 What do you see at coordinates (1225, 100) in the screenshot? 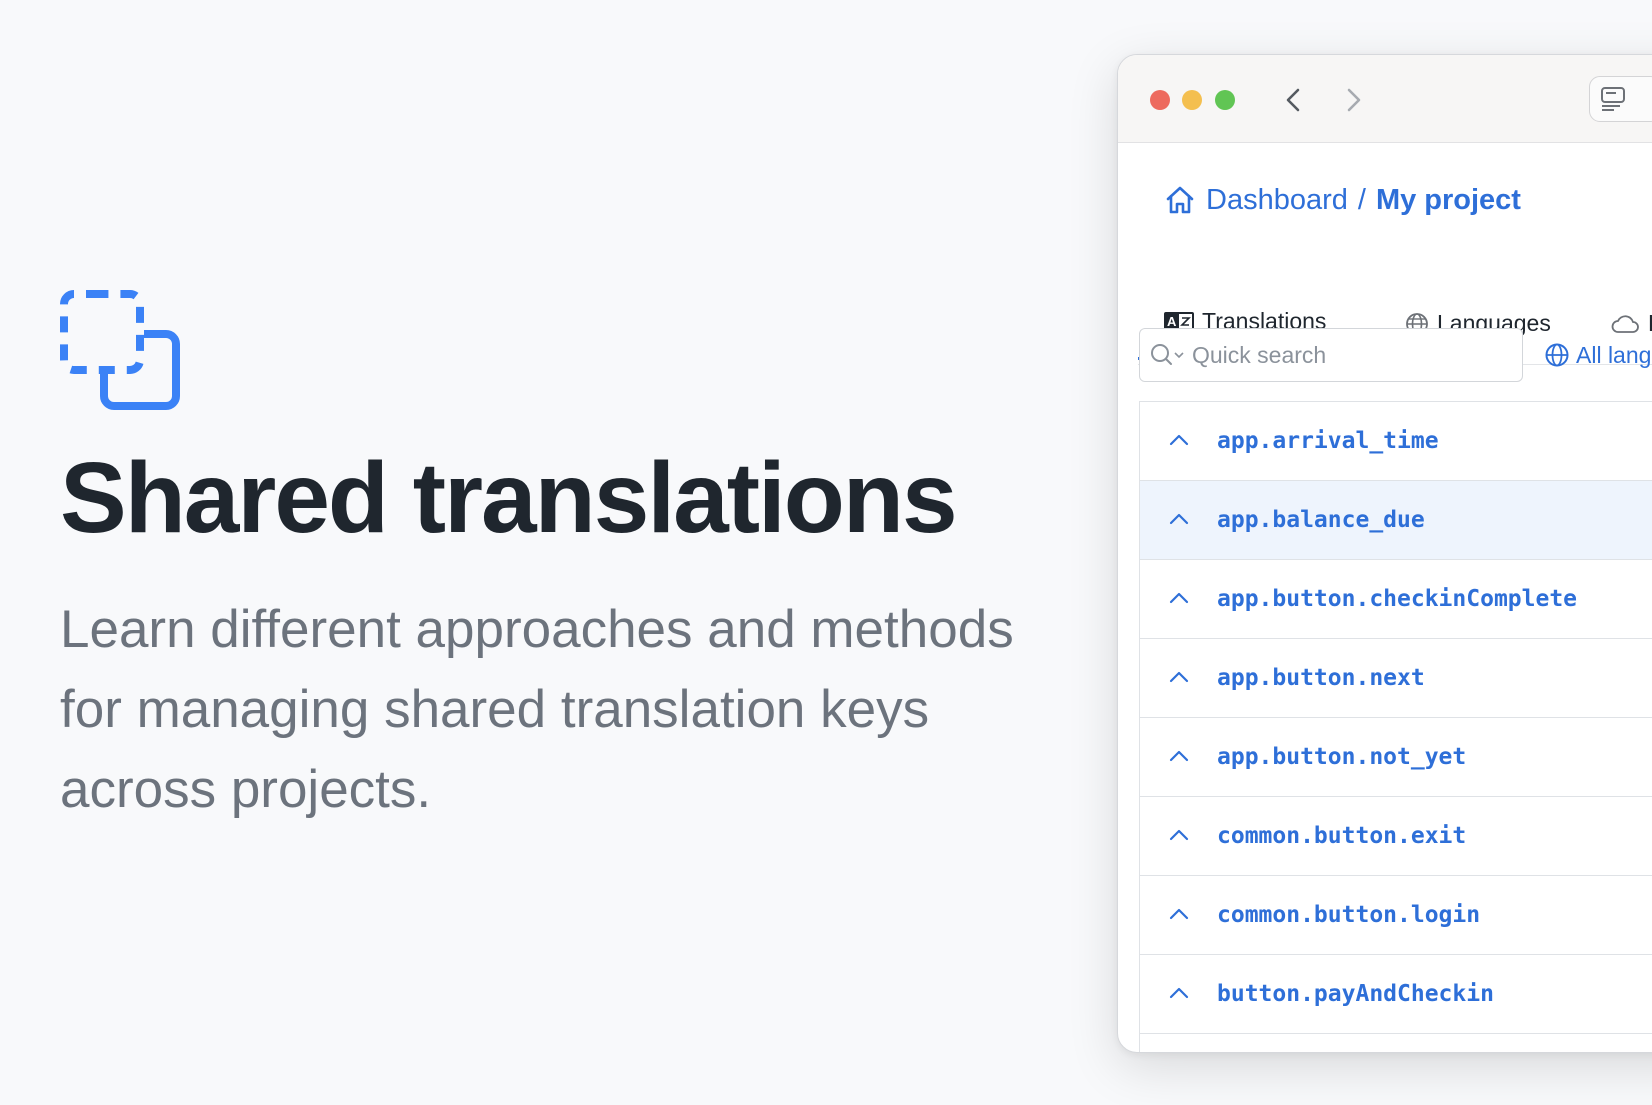
I see `zoom-window-button` at bounding box center [1225, 100].